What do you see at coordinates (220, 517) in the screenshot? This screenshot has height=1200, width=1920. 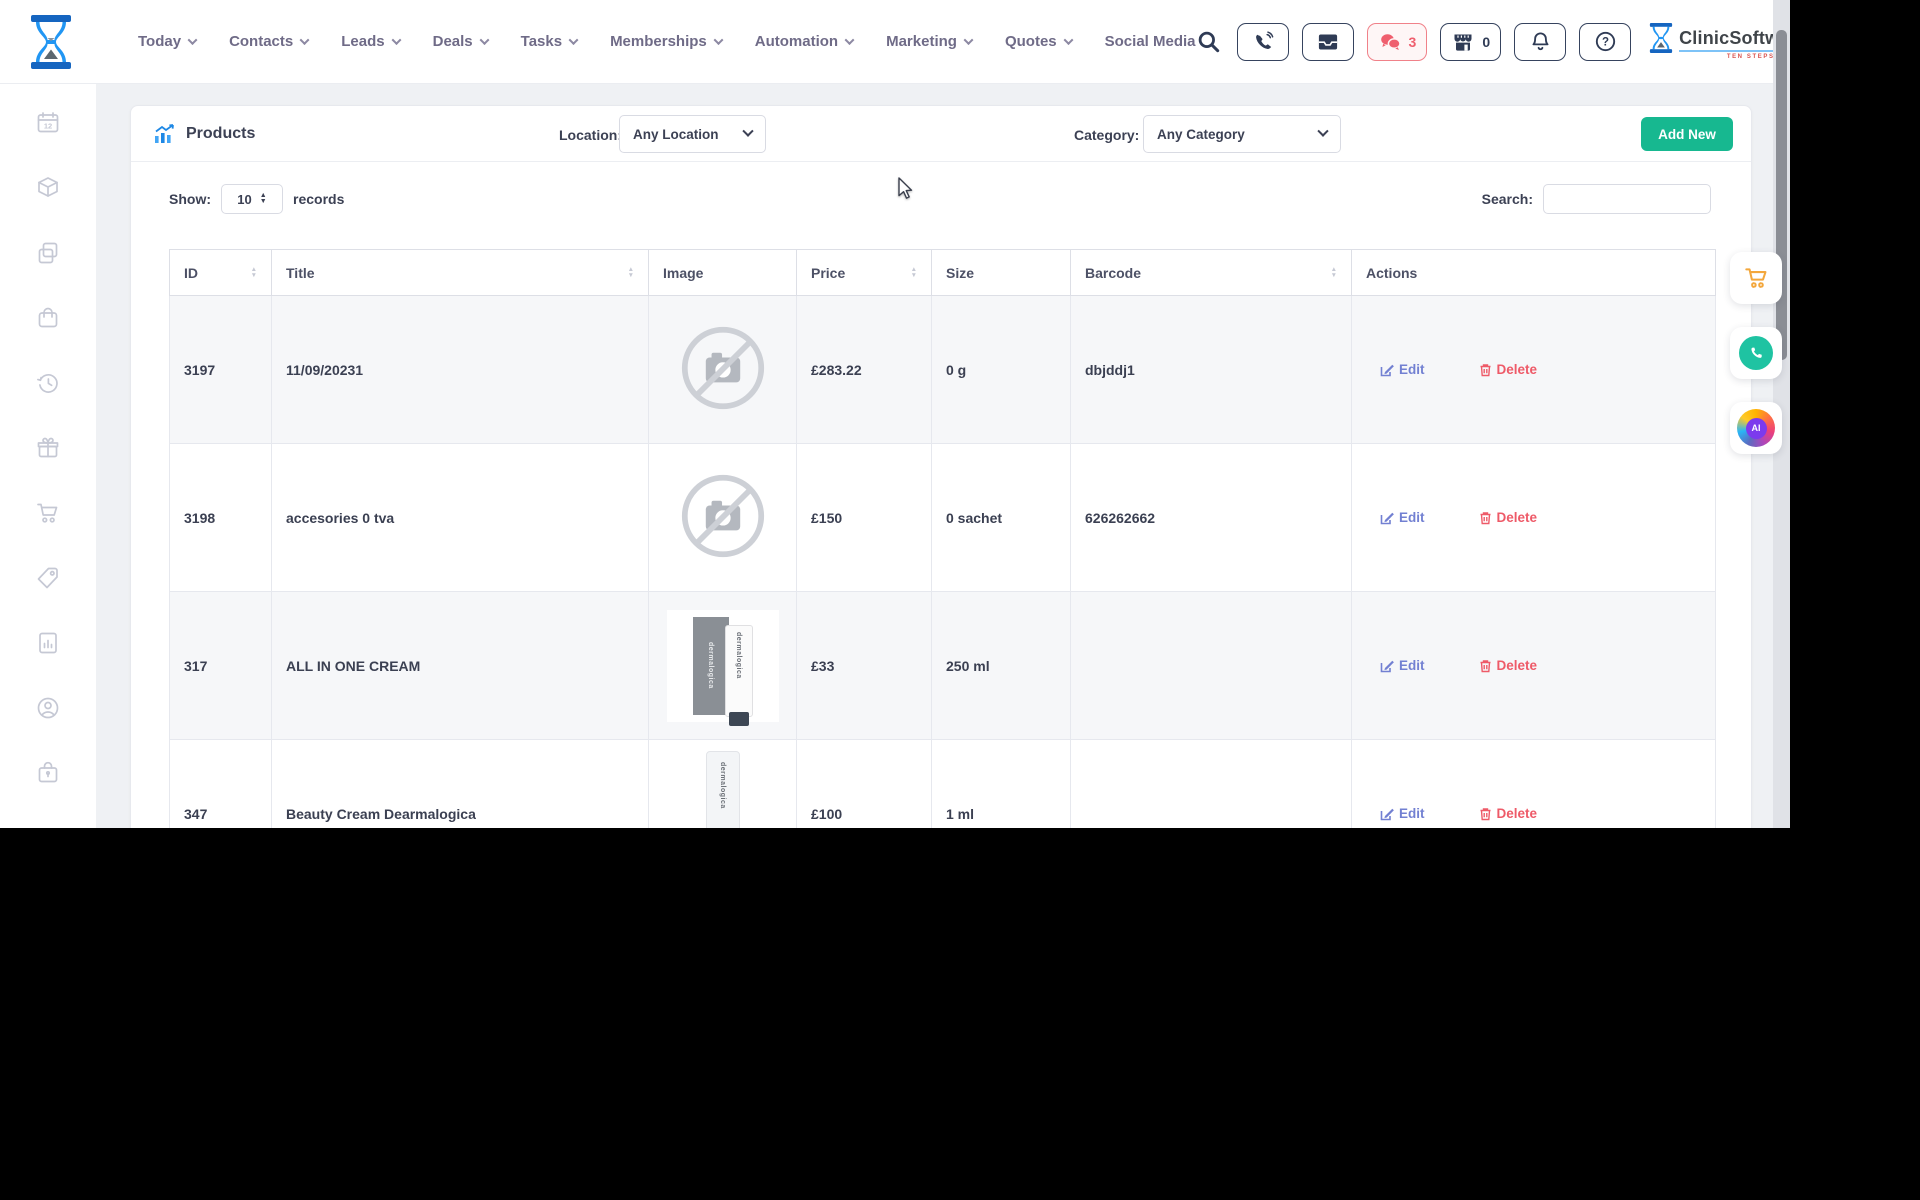 I see `cell-id: 3198` at bounding box center [220, 517].